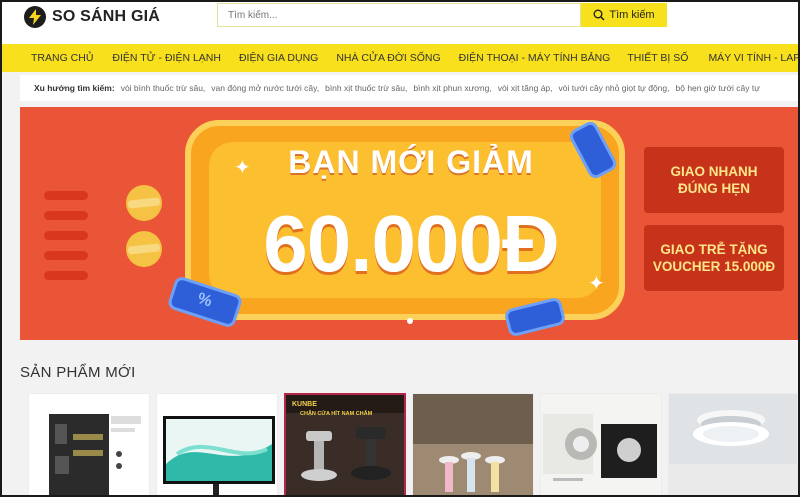 The width and height of the screenshot is (800, 497). What do you see at coordinates (106, 16) in the screenshot?
I see `logo-text: SO SÁNH GIÁ` at bounding box center [106, 16].